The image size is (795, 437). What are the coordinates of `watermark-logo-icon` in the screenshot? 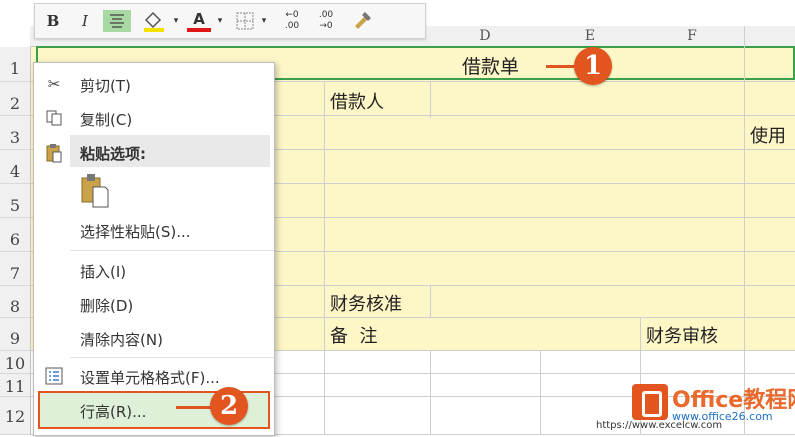 It's located at (650, 402).